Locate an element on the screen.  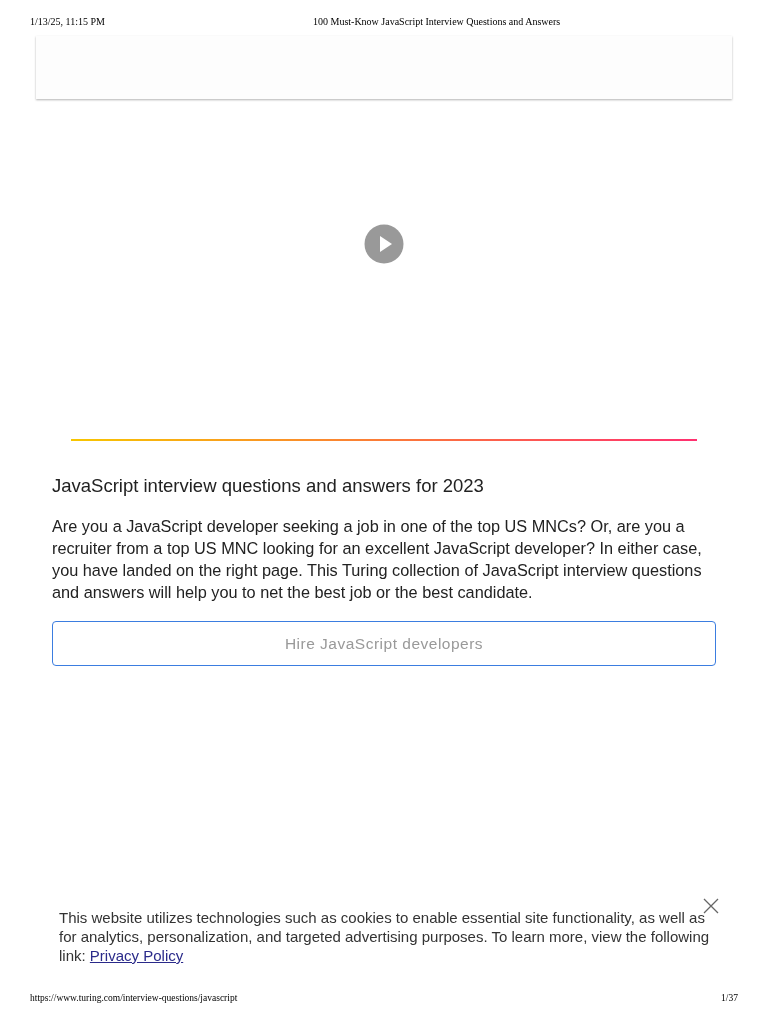
play-icon is located at coordinates (384, 244).